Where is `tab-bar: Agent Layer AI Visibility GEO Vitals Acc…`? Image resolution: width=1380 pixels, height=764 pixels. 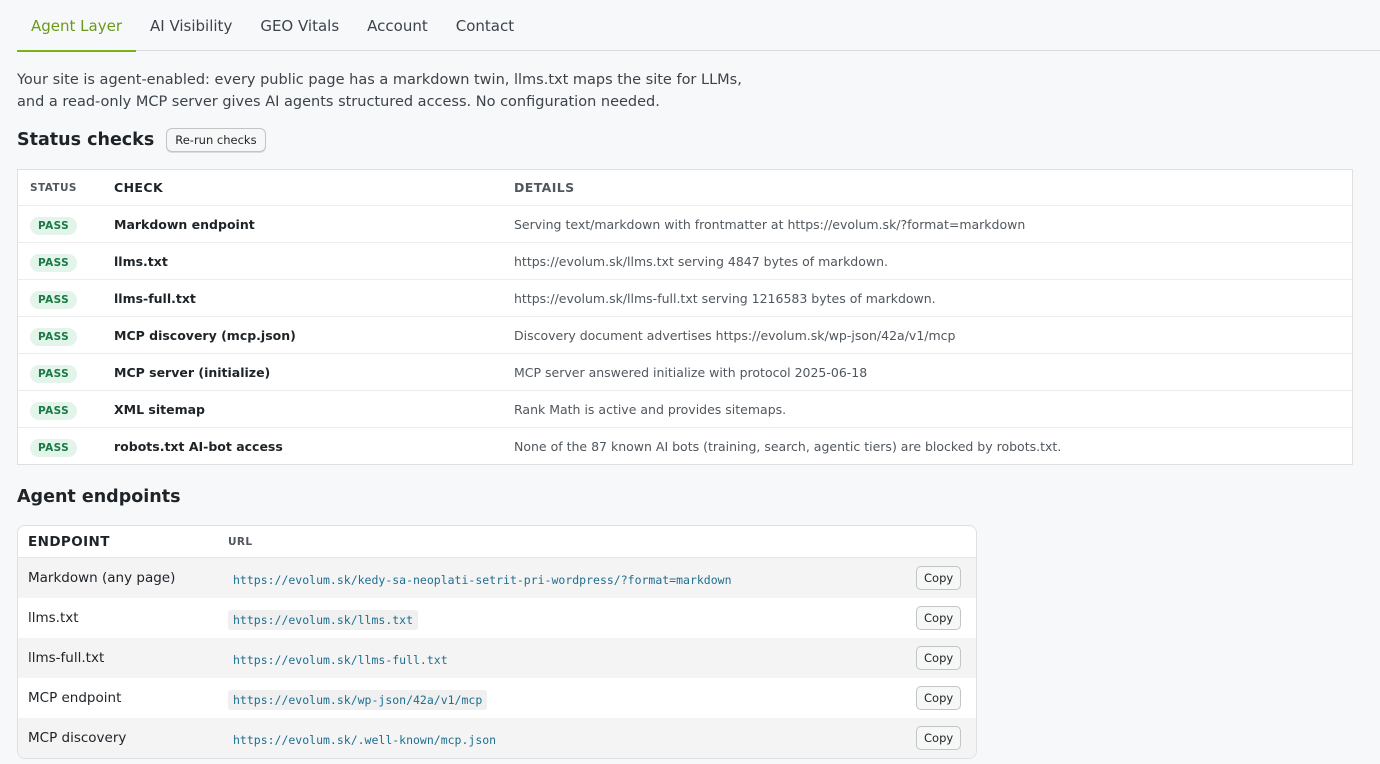
tab-bar: Agent Layer AI Visibility GEO Vitals Acc… is located at coordinates (698, 26).